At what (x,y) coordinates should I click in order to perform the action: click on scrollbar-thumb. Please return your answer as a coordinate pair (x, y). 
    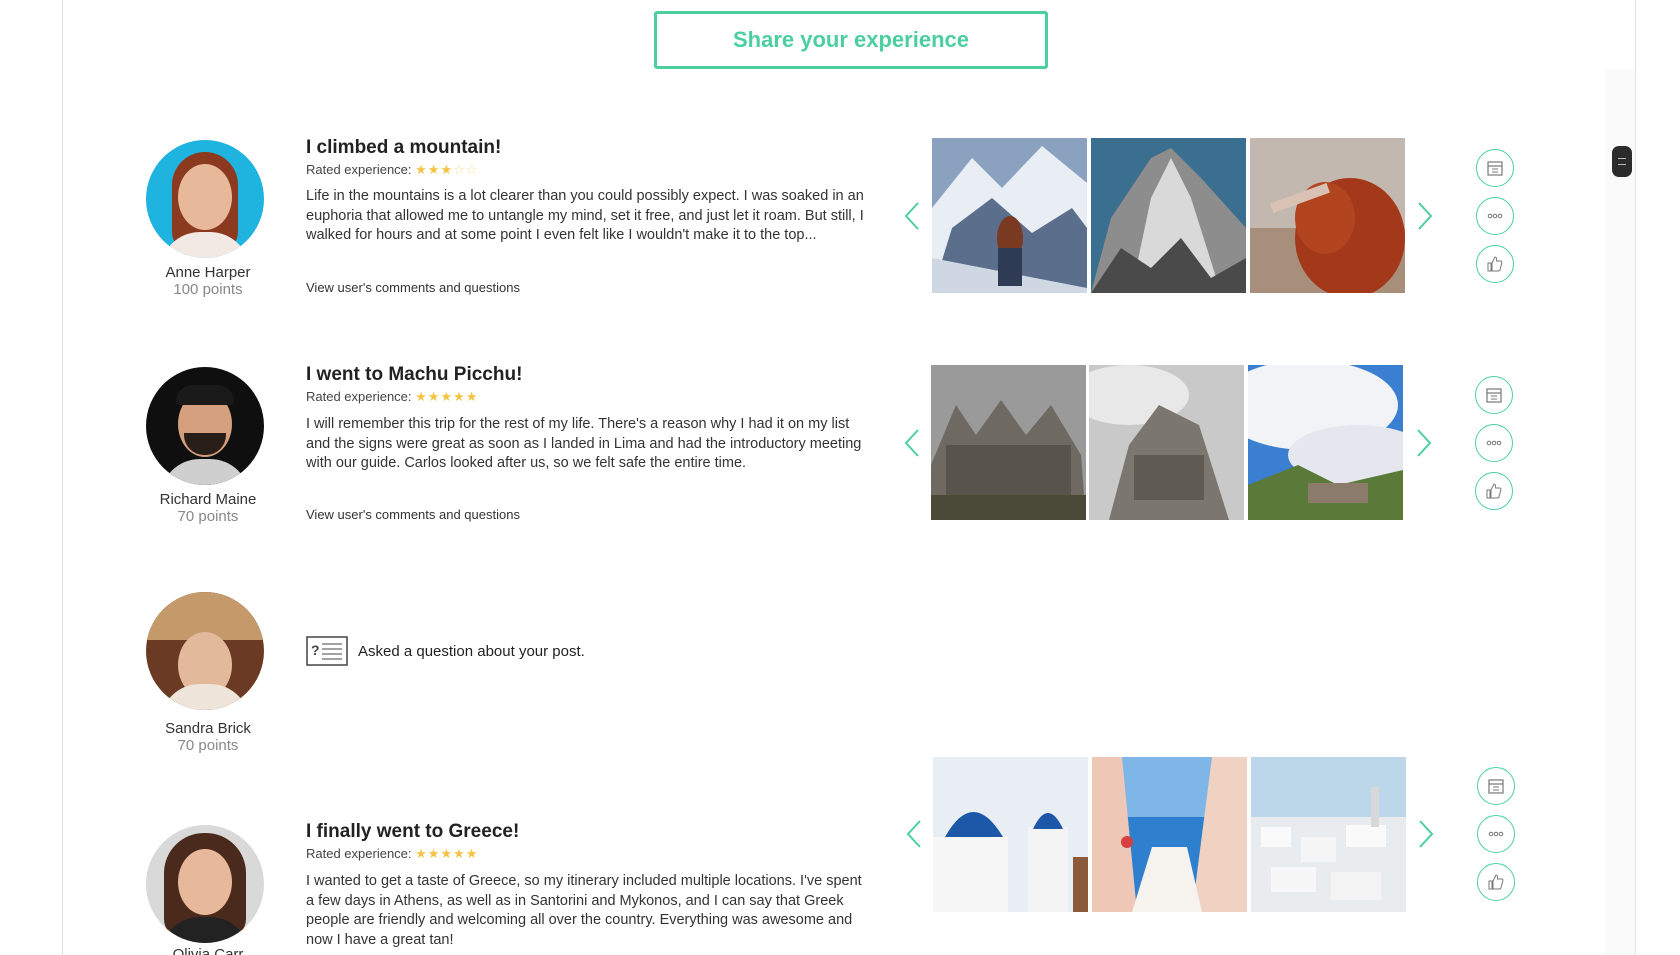
    Looking at the image, I should click on (1622, 161).